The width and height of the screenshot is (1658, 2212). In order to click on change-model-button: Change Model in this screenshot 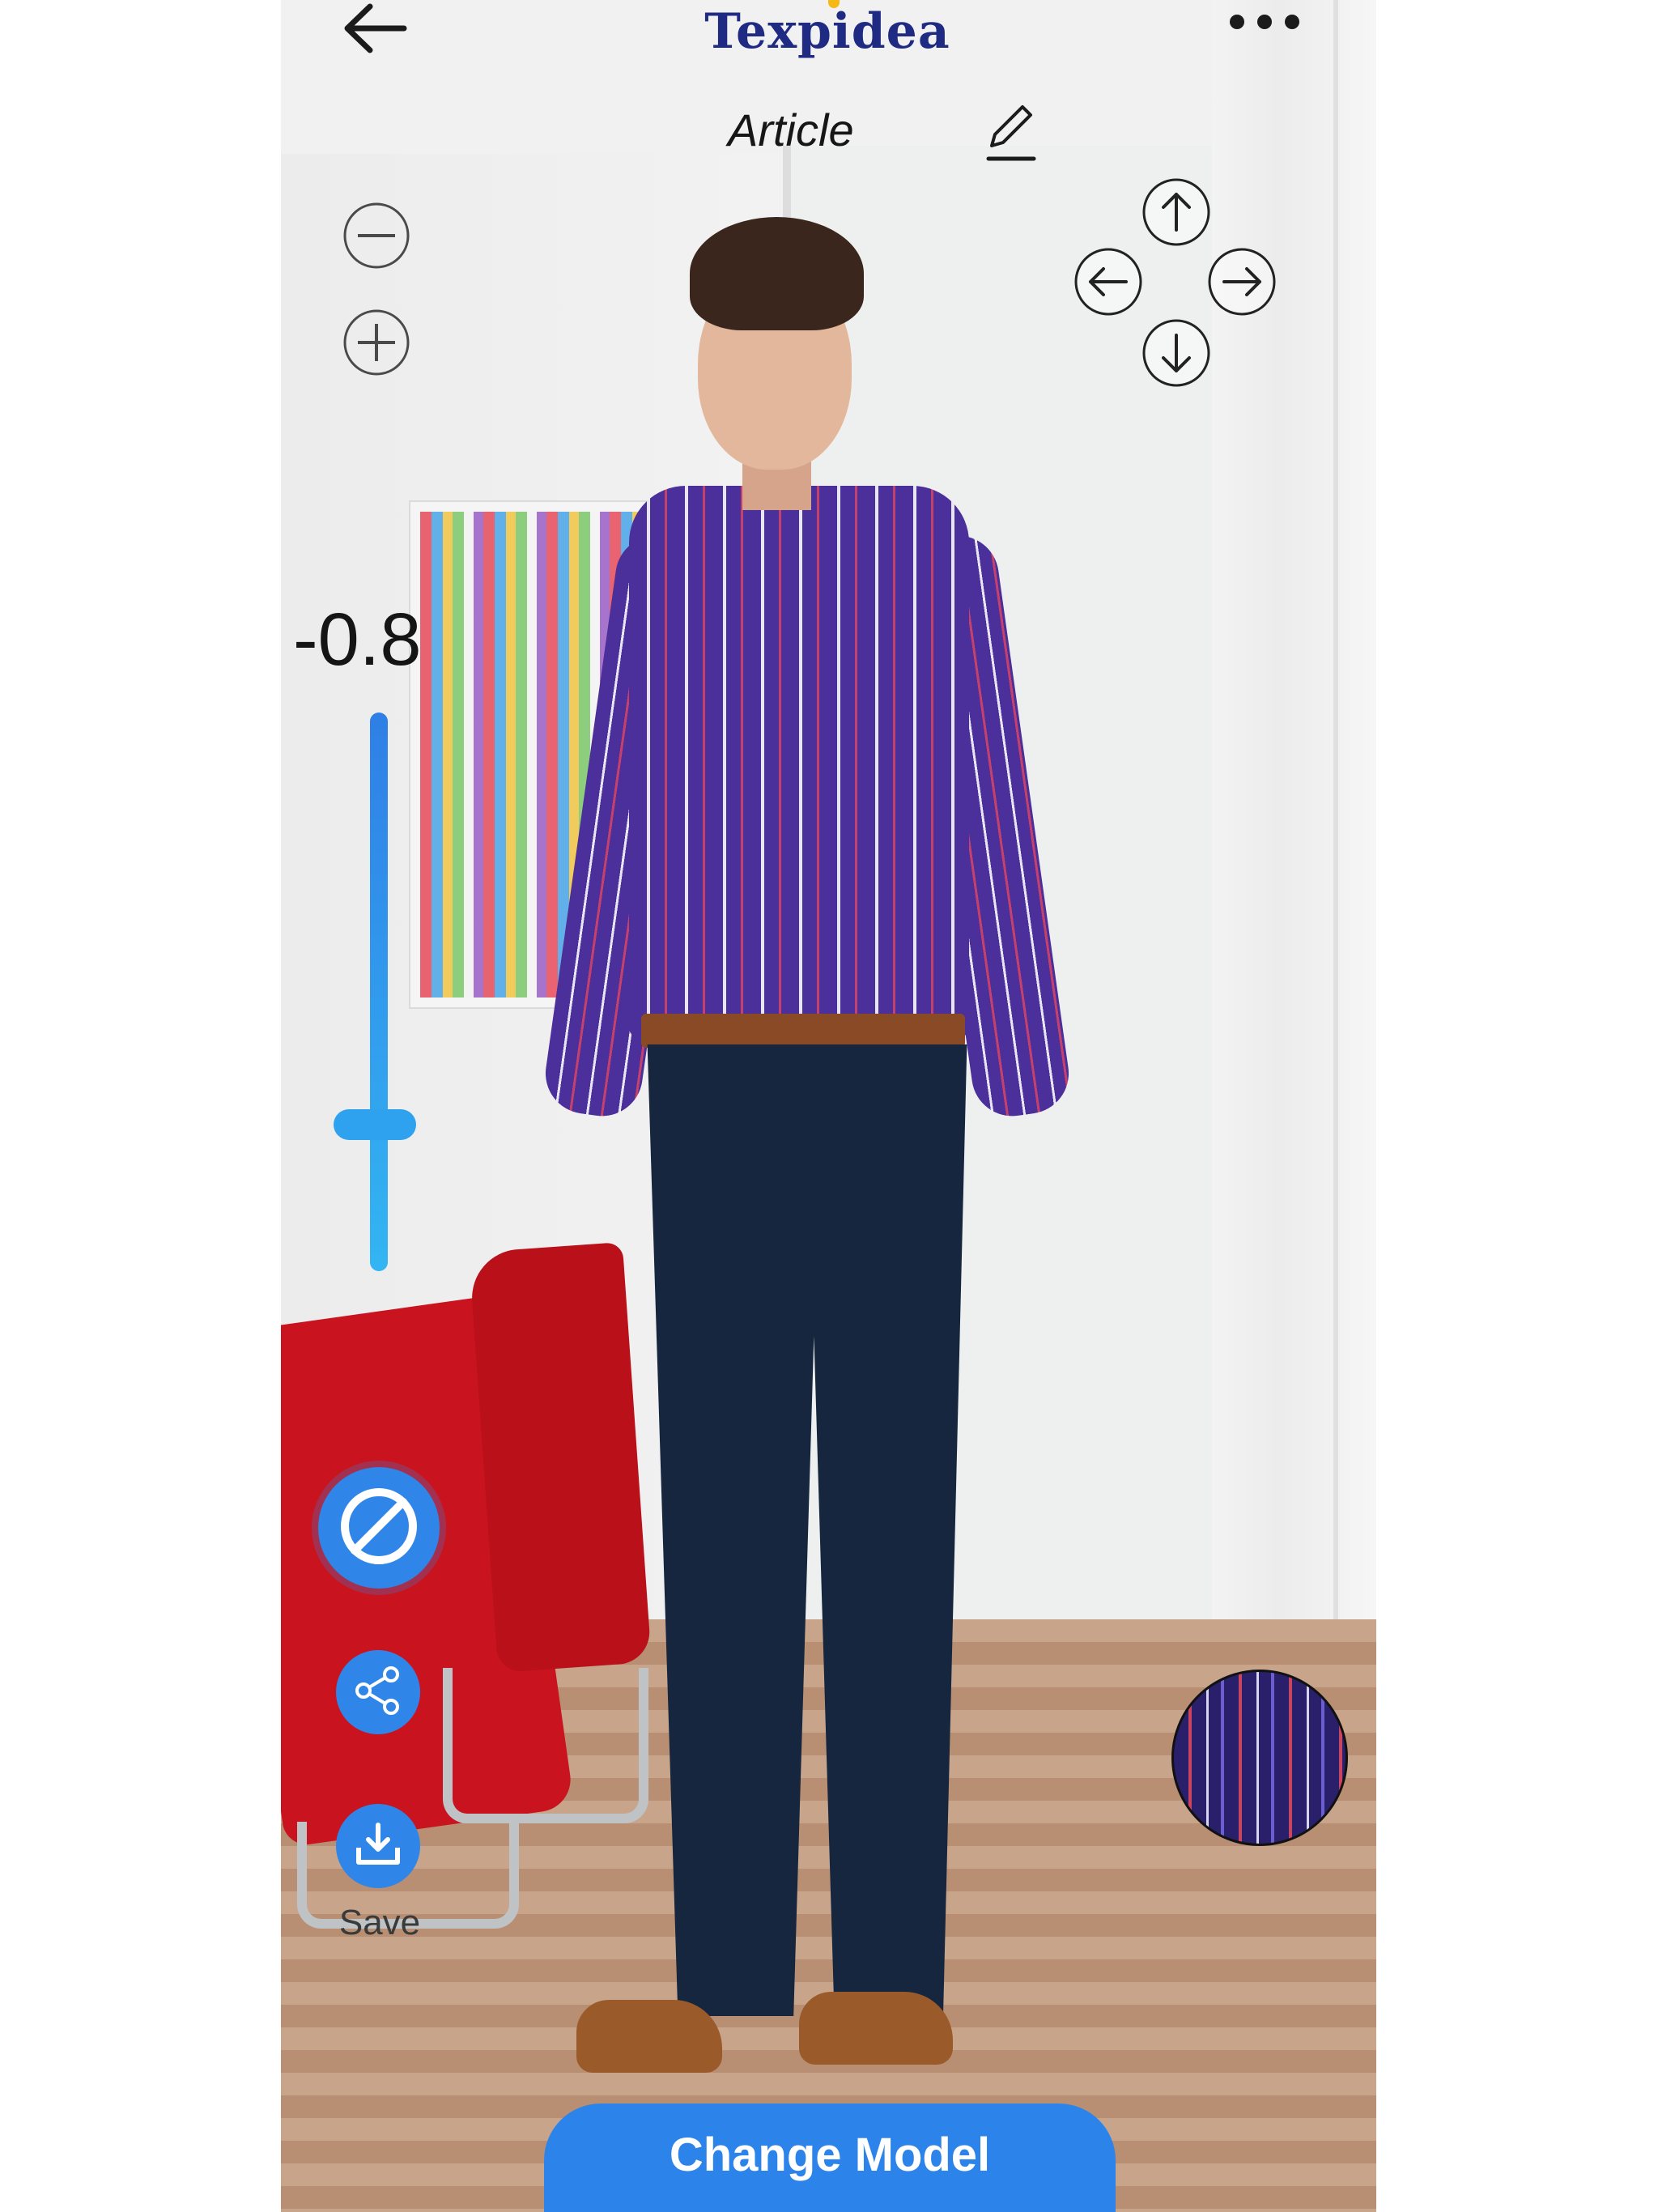, I will do `click(830, 2158)`.